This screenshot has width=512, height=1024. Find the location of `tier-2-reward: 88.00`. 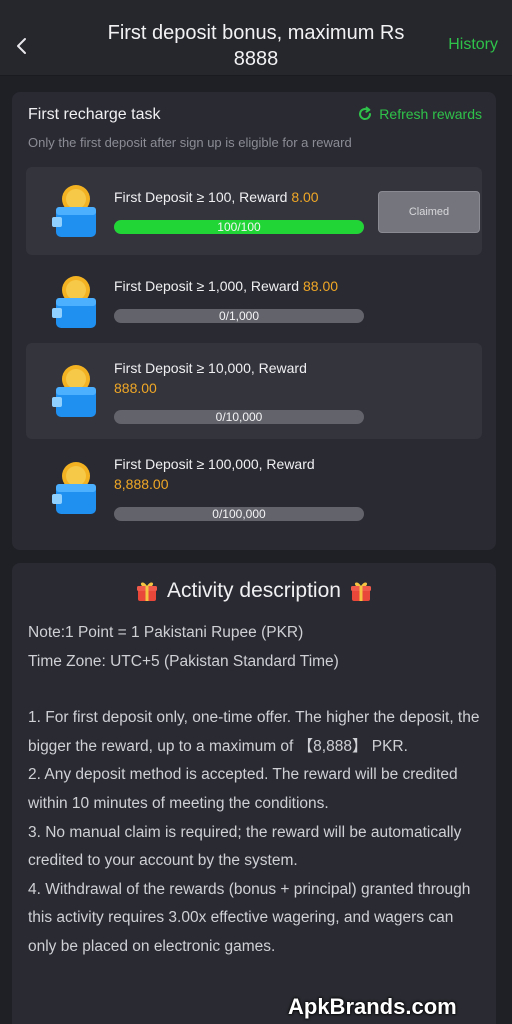

tier-2-reward: 88.00 is located at coordinates (320, 286).